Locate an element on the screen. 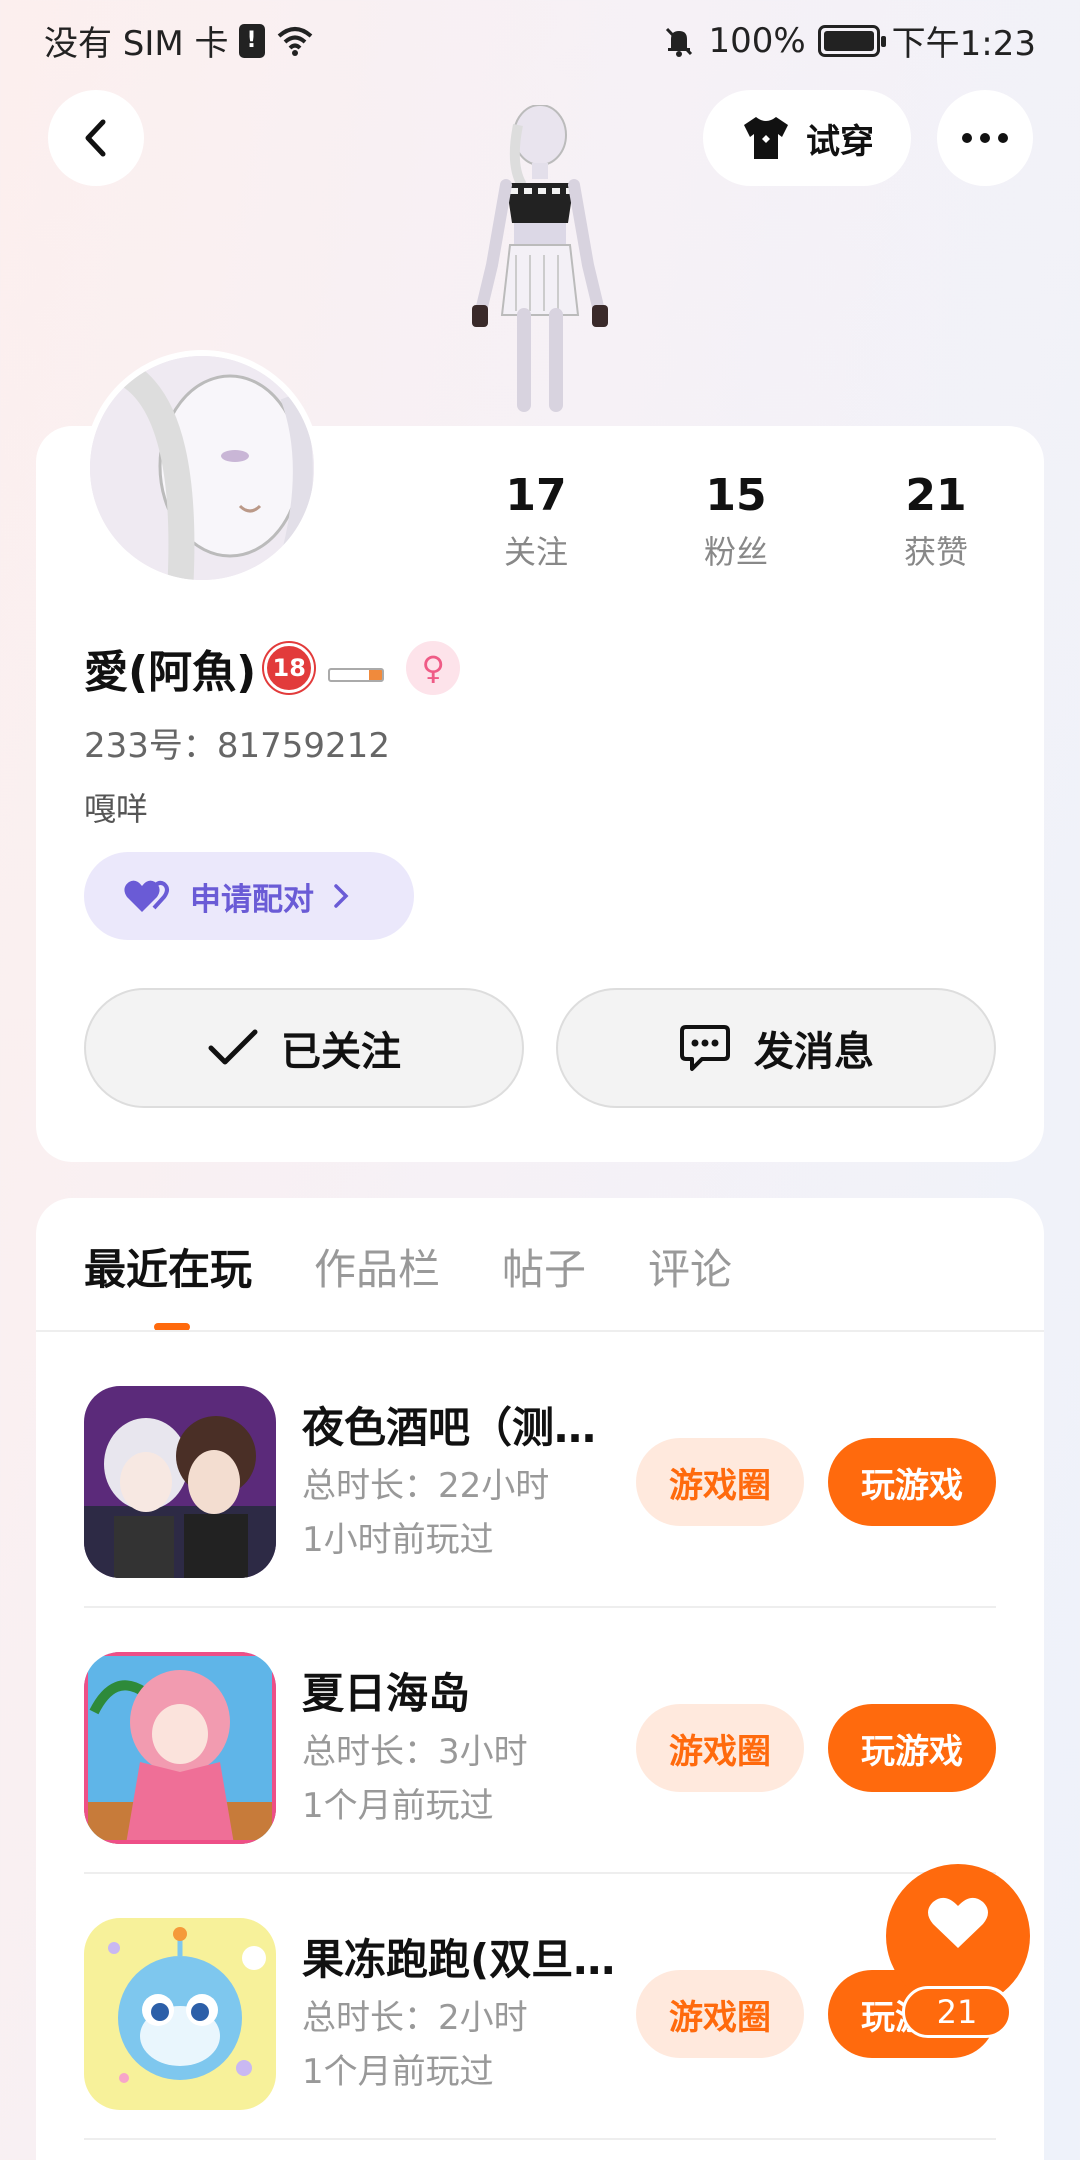 The width and height of the screenshot is (1080, 2160). username: 愛(阿魚) is located at coordinates (170, 672).